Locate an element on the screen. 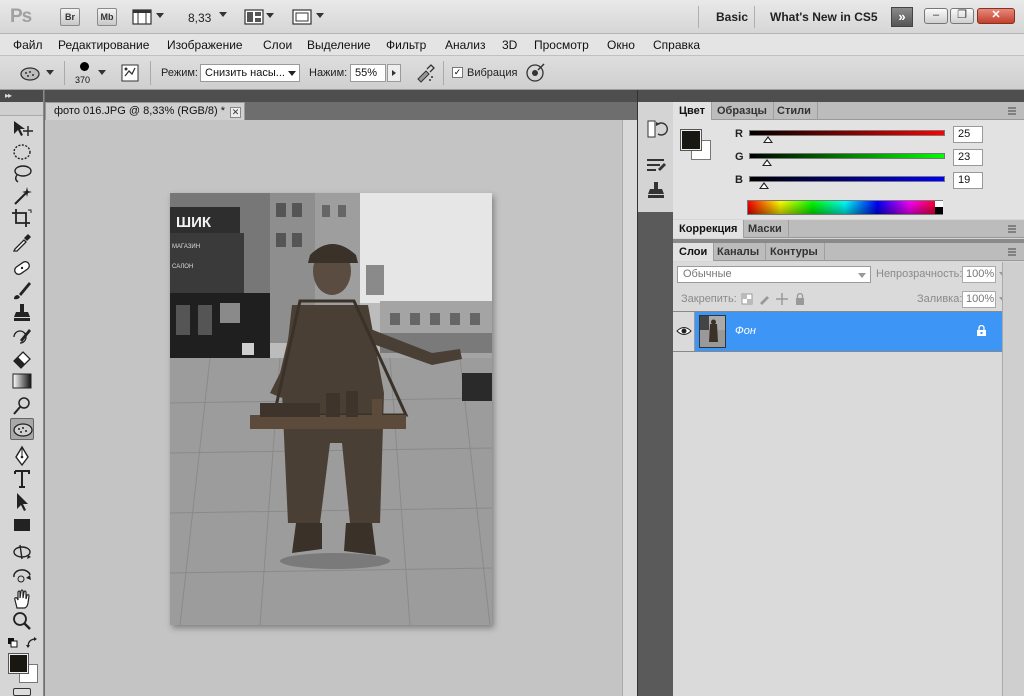 The image size is (1024, 696). history-panel-button is located at coordinates (656, 129).